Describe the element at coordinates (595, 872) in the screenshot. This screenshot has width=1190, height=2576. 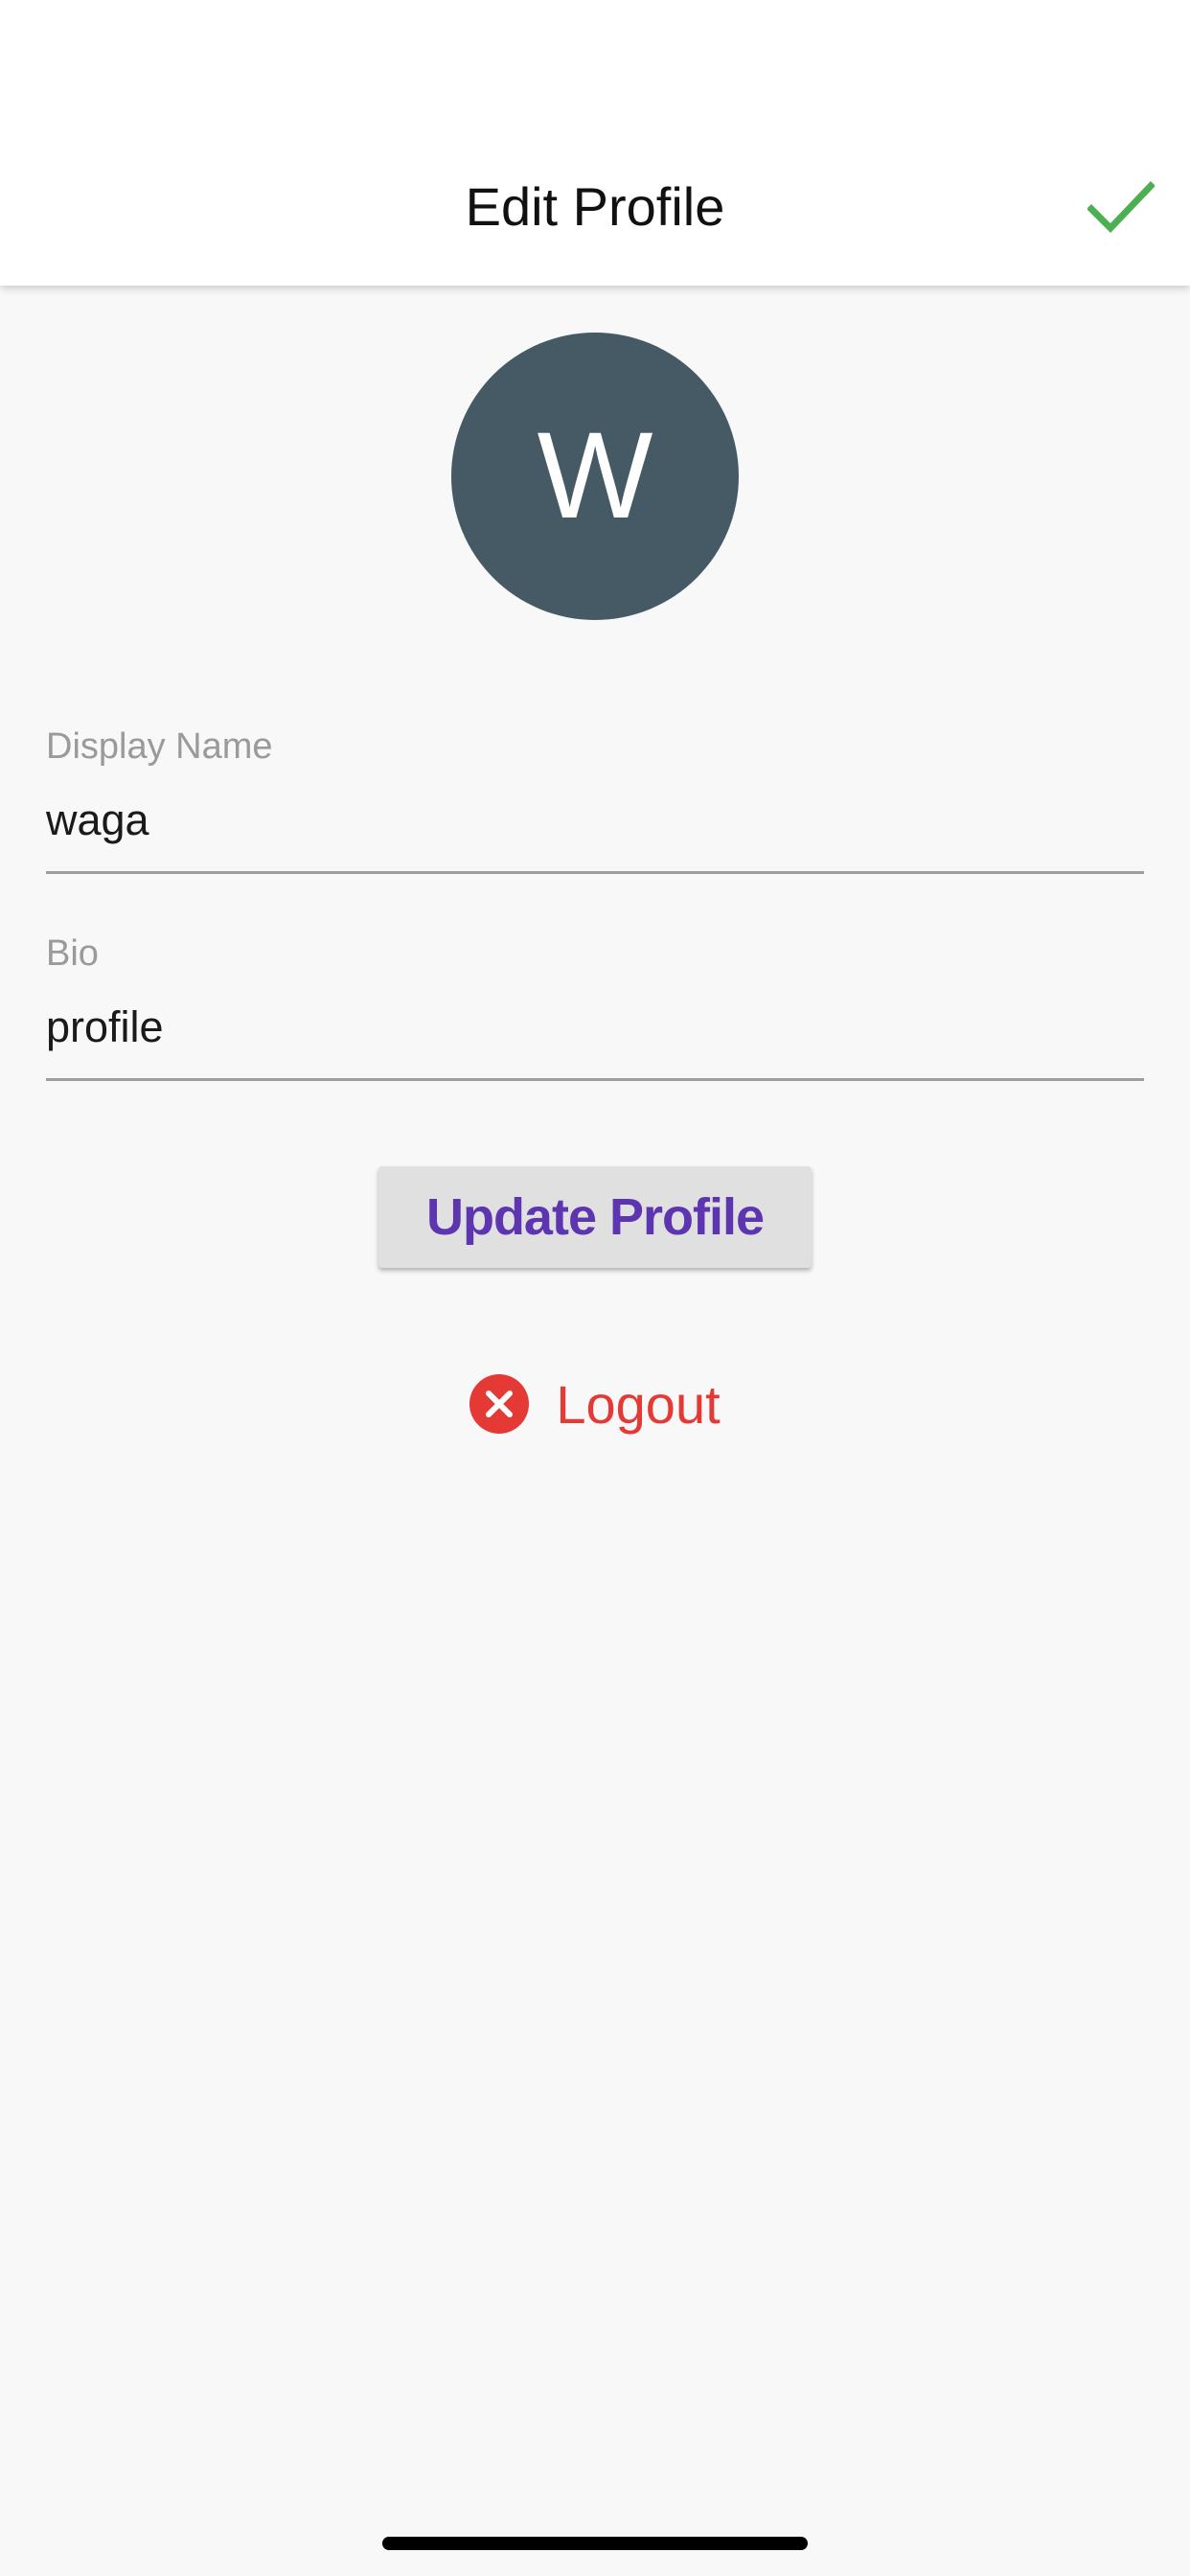
I see `display-name-underline` at that location.